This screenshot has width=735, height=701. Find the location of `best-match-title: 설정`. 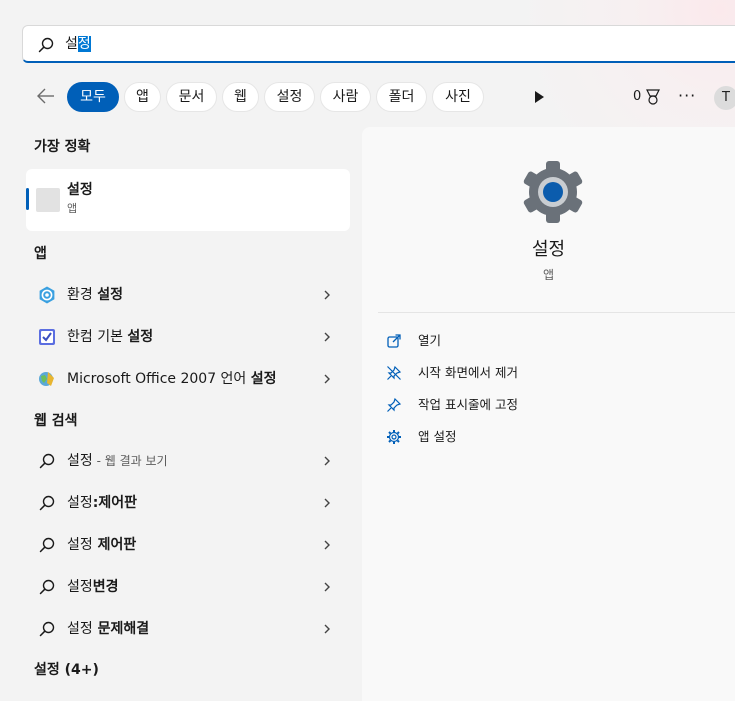

best-match-title: 설정 is located at coordinates (80, 190).